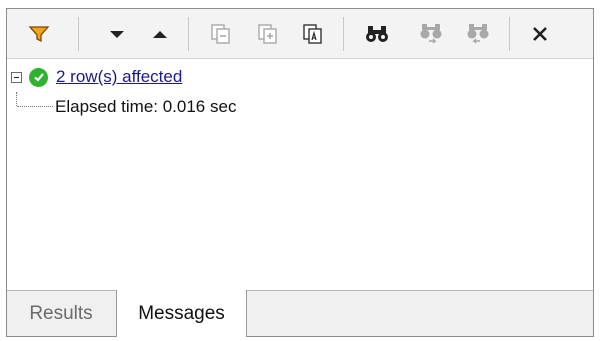  I want to click on collapse-toggle, so click(16, 77).